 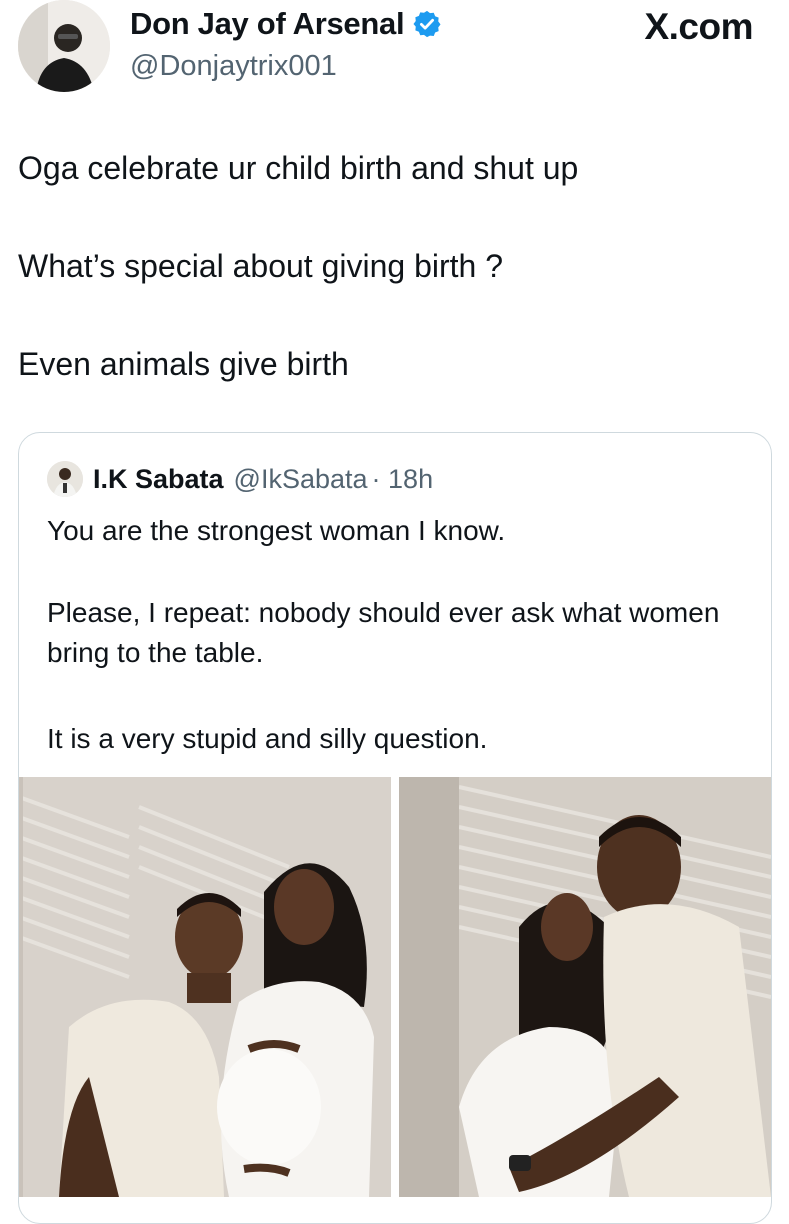 I want to click on quoted-display-name: I.K Sabata, so click(x=158, y=479).